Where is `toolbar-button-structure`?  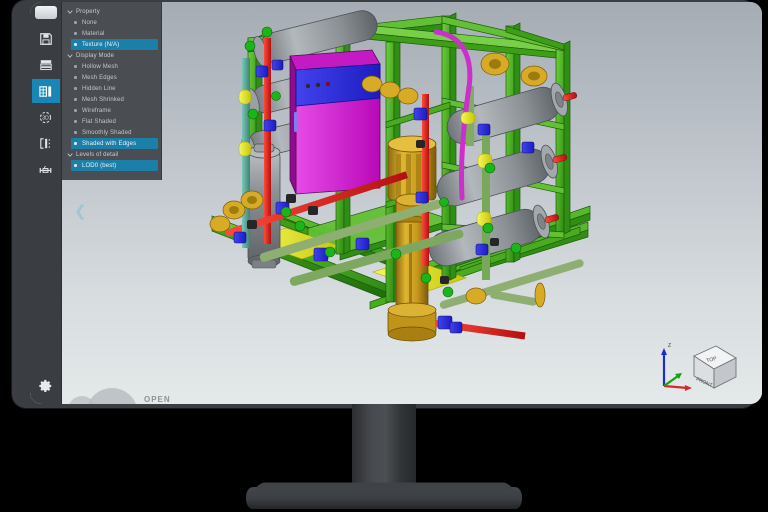
toolbar-button-structure is located at coordinates (46, 65).